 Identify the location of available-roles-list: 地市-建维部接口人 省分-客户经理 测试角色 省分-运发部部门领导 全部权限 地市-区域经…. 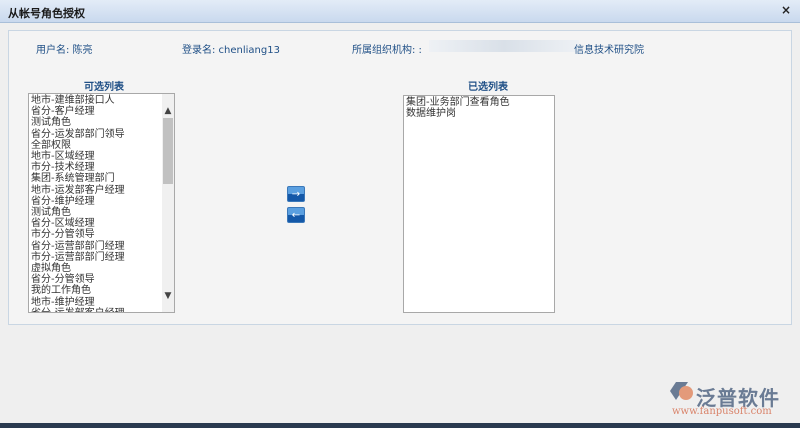
(101, 203).